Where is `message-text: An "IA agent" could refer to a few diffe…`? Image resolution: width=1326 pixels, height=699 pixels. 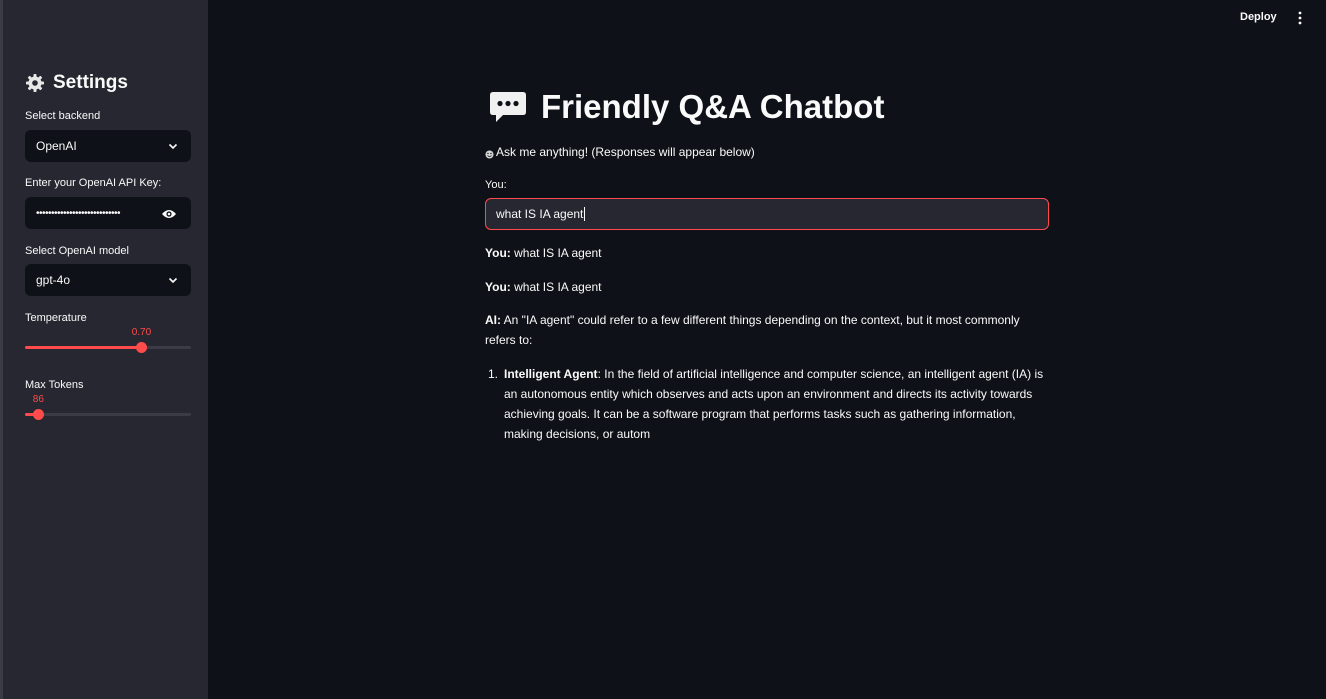
message-text: An "IA agent" could refer to a few diffe… is located at coordinates (752, 330).